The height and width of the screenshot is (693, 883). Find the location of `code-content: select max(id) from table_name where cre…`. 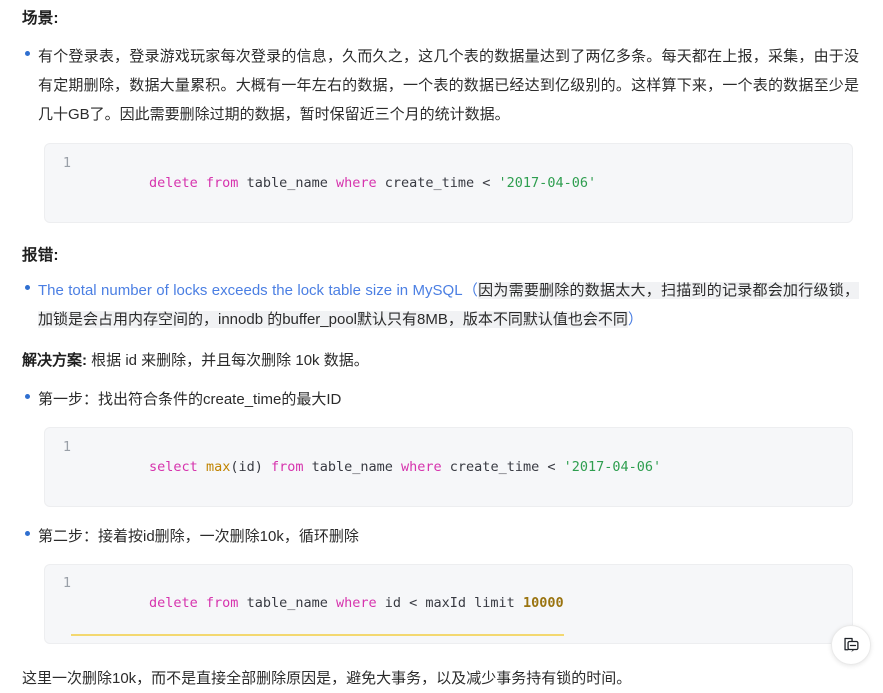

code-content: select max(id) from table_name where cre… is located at coordinates (366, 467).